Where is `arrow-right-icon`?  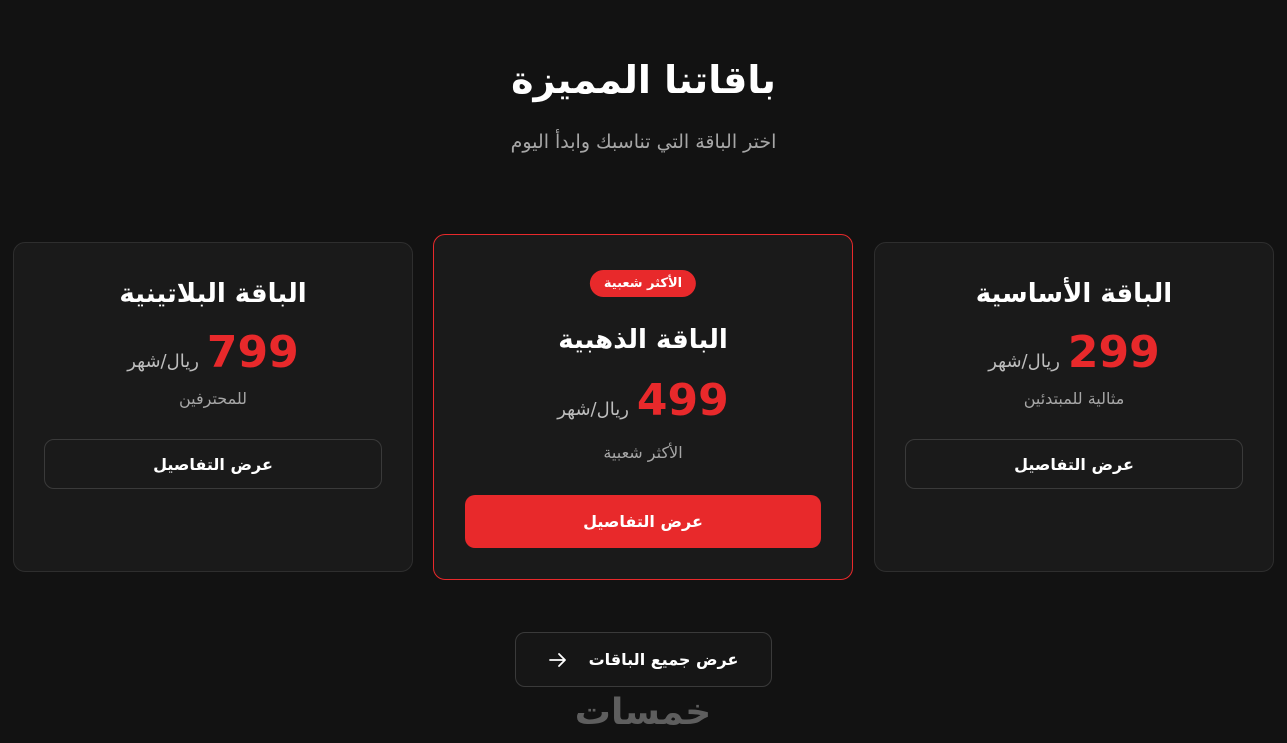 arrow-right-icon is located at coordinates (557, 660).